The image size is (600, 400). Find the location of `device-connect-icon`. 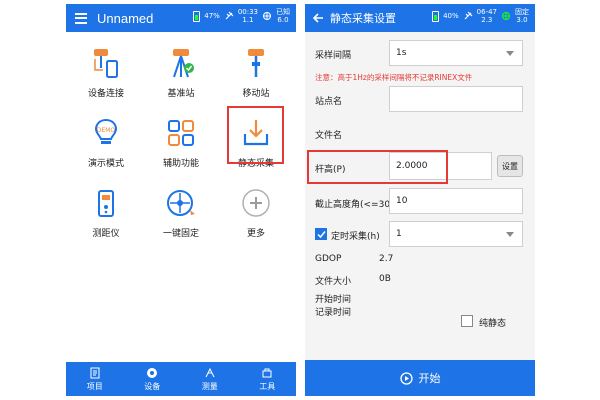

device-connect-icon is located at coordinates (106, 63).